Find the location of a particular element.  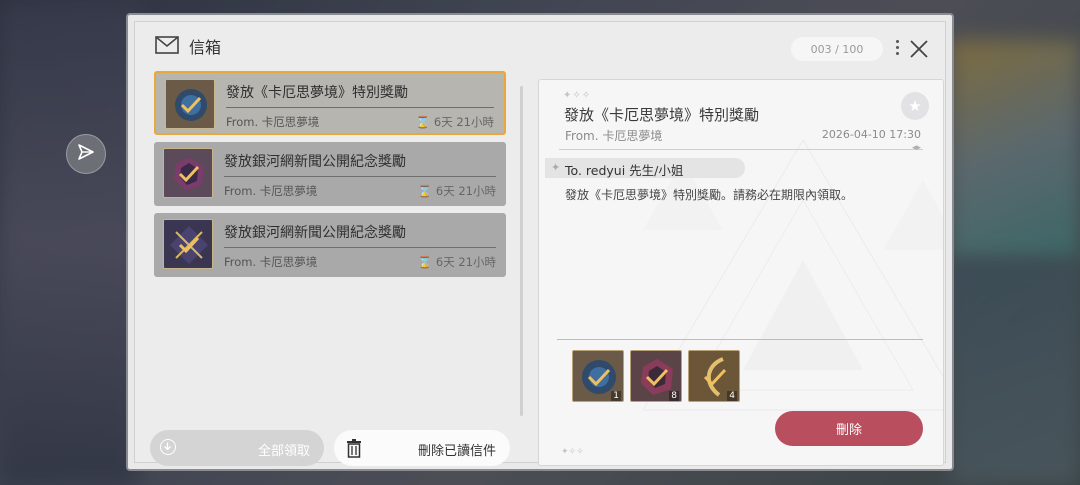

trash-icon is located at coordinates (354, 450).